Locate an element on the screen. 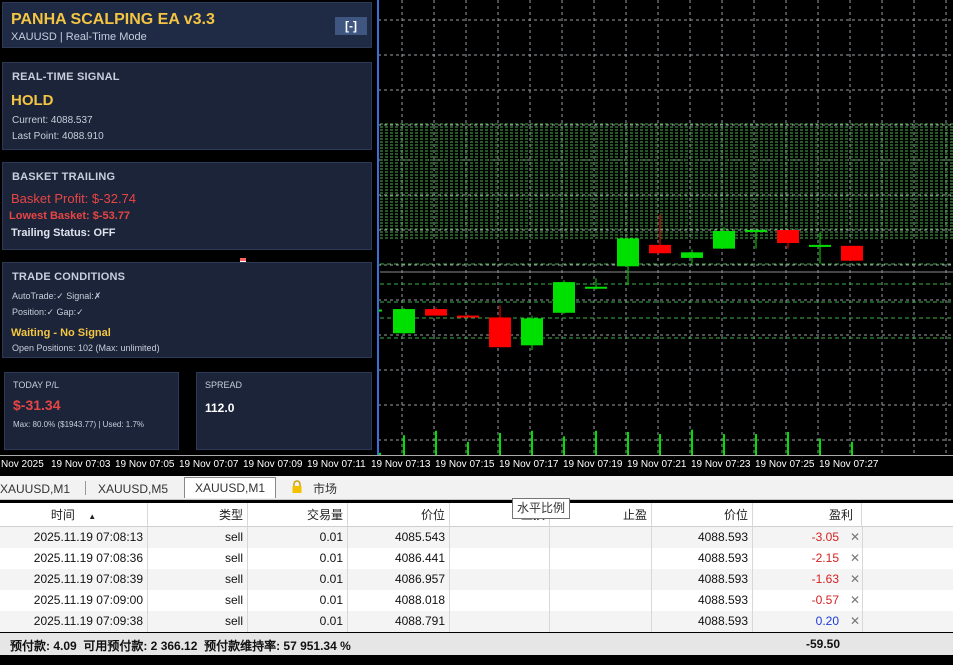 This screenshot has height=665, width=953. spread-heading: SPREAD is located at coordinates (224, 385).